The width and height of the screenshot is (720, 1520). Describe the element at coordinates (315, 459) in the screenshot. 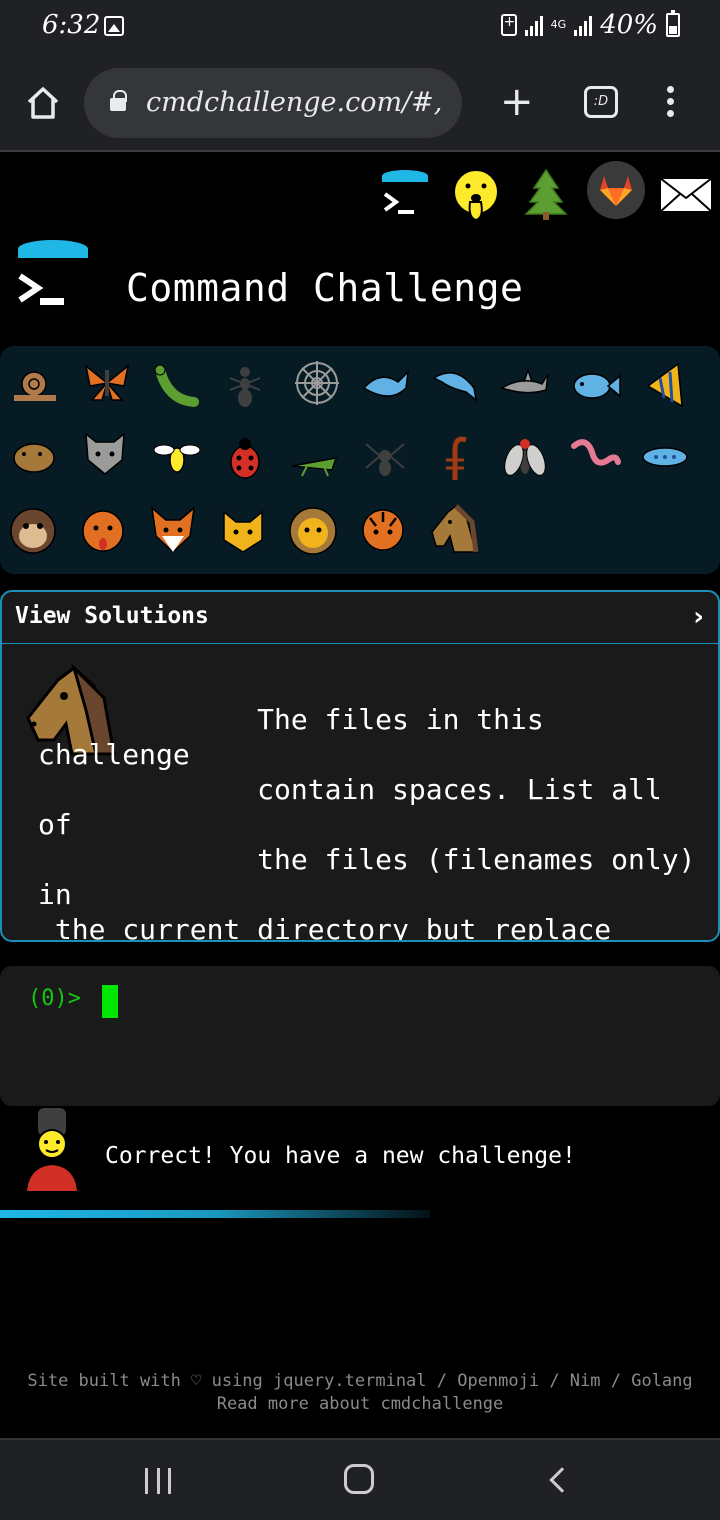

I see `cricket-icon` at that location.